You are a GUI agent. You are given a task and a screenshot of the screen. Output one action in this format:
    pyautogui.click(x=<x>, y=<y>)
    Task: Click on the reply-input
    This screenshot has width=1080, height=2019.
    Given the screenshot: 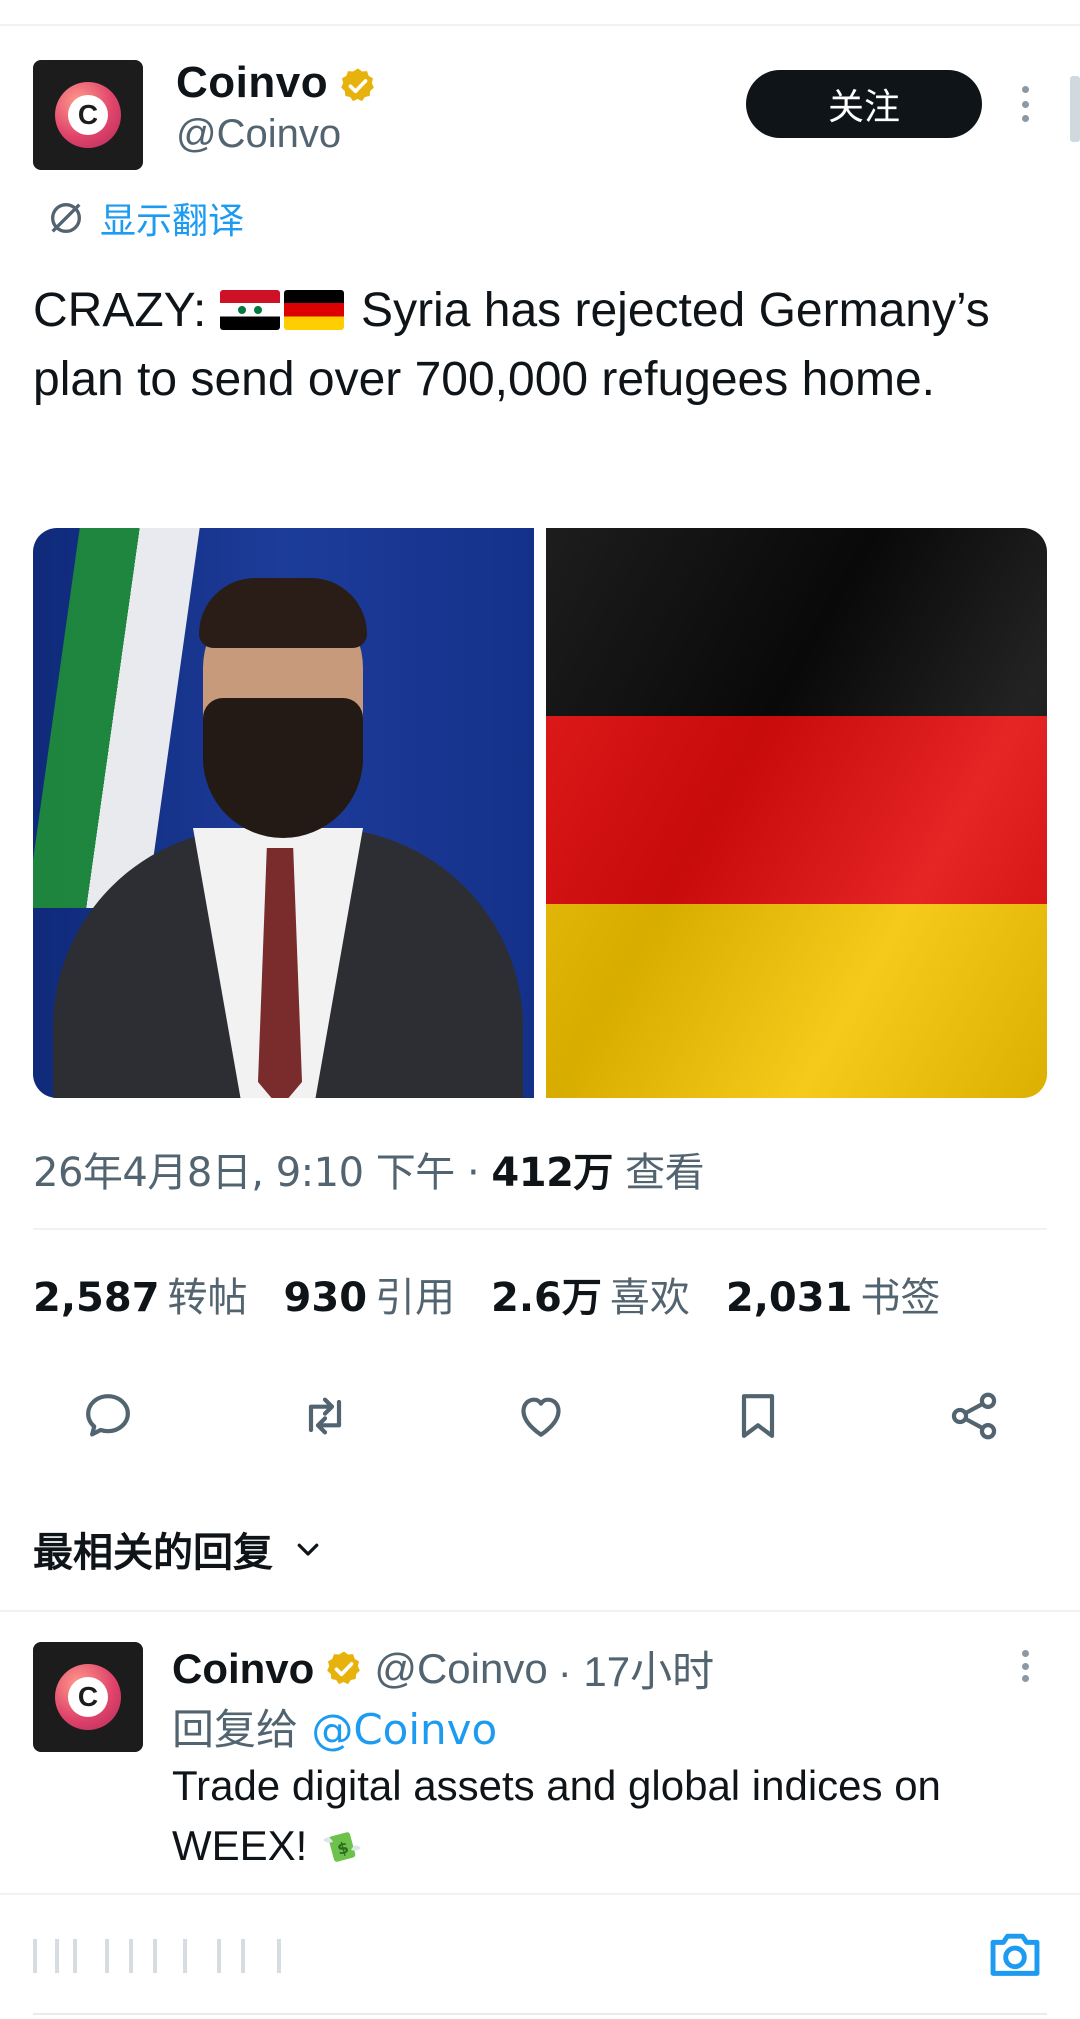 What is the action you would take?
    pyautogui.click(x=168, y=1955)
    